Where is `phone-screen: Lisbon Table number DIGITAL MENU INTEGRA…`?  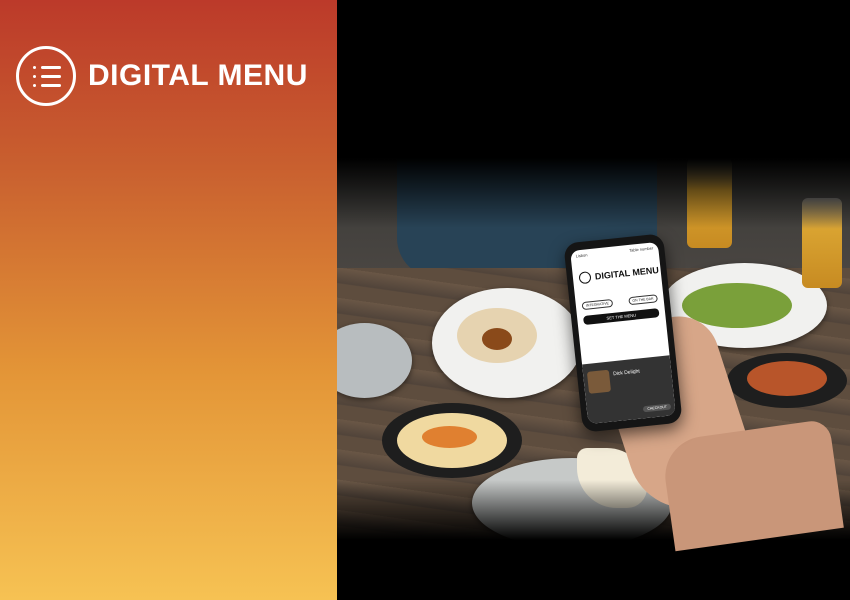 phone-screen: Lisbon Table number DIGITAL MENU INTEGRA… is located at coordinates (623, 333).